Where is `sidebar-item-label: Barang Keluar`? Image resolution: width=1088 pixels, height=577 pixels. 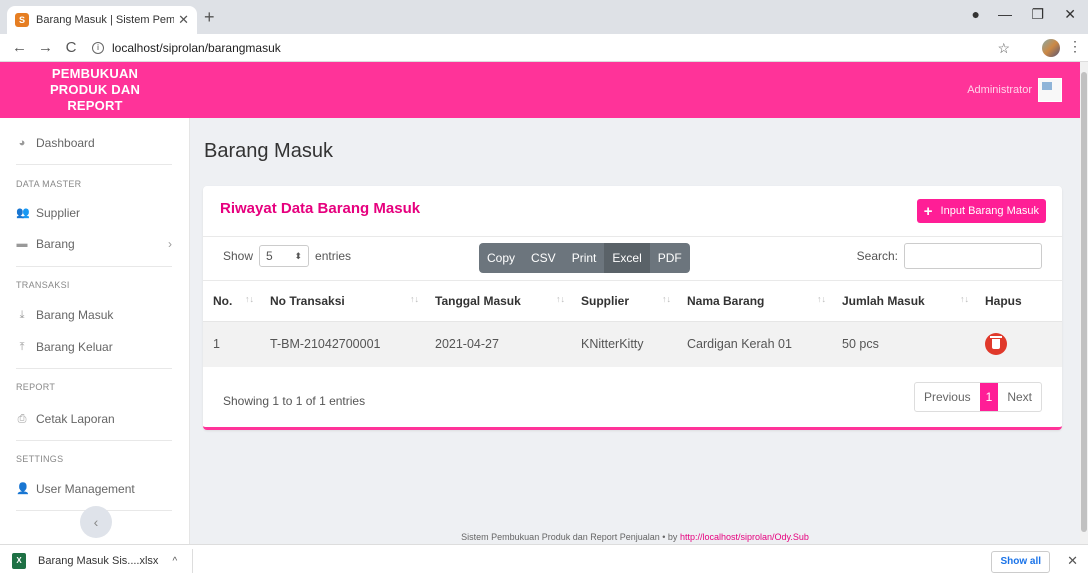 sidebar-item-label: Barang Keluar is located at coordinates (74, 347).